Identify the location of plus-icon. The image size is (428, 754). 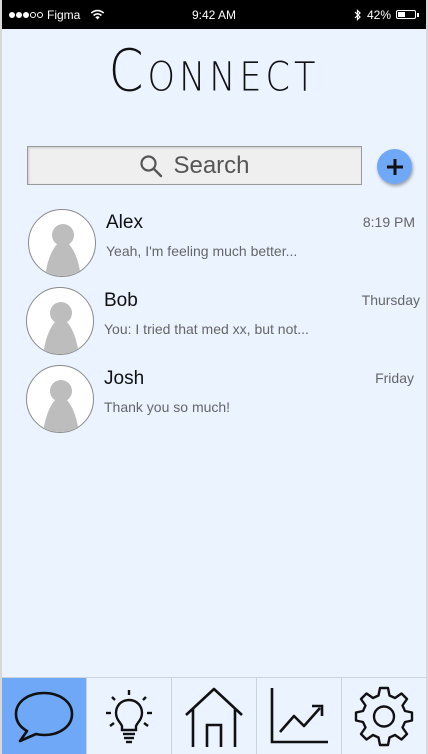
(395, 167).